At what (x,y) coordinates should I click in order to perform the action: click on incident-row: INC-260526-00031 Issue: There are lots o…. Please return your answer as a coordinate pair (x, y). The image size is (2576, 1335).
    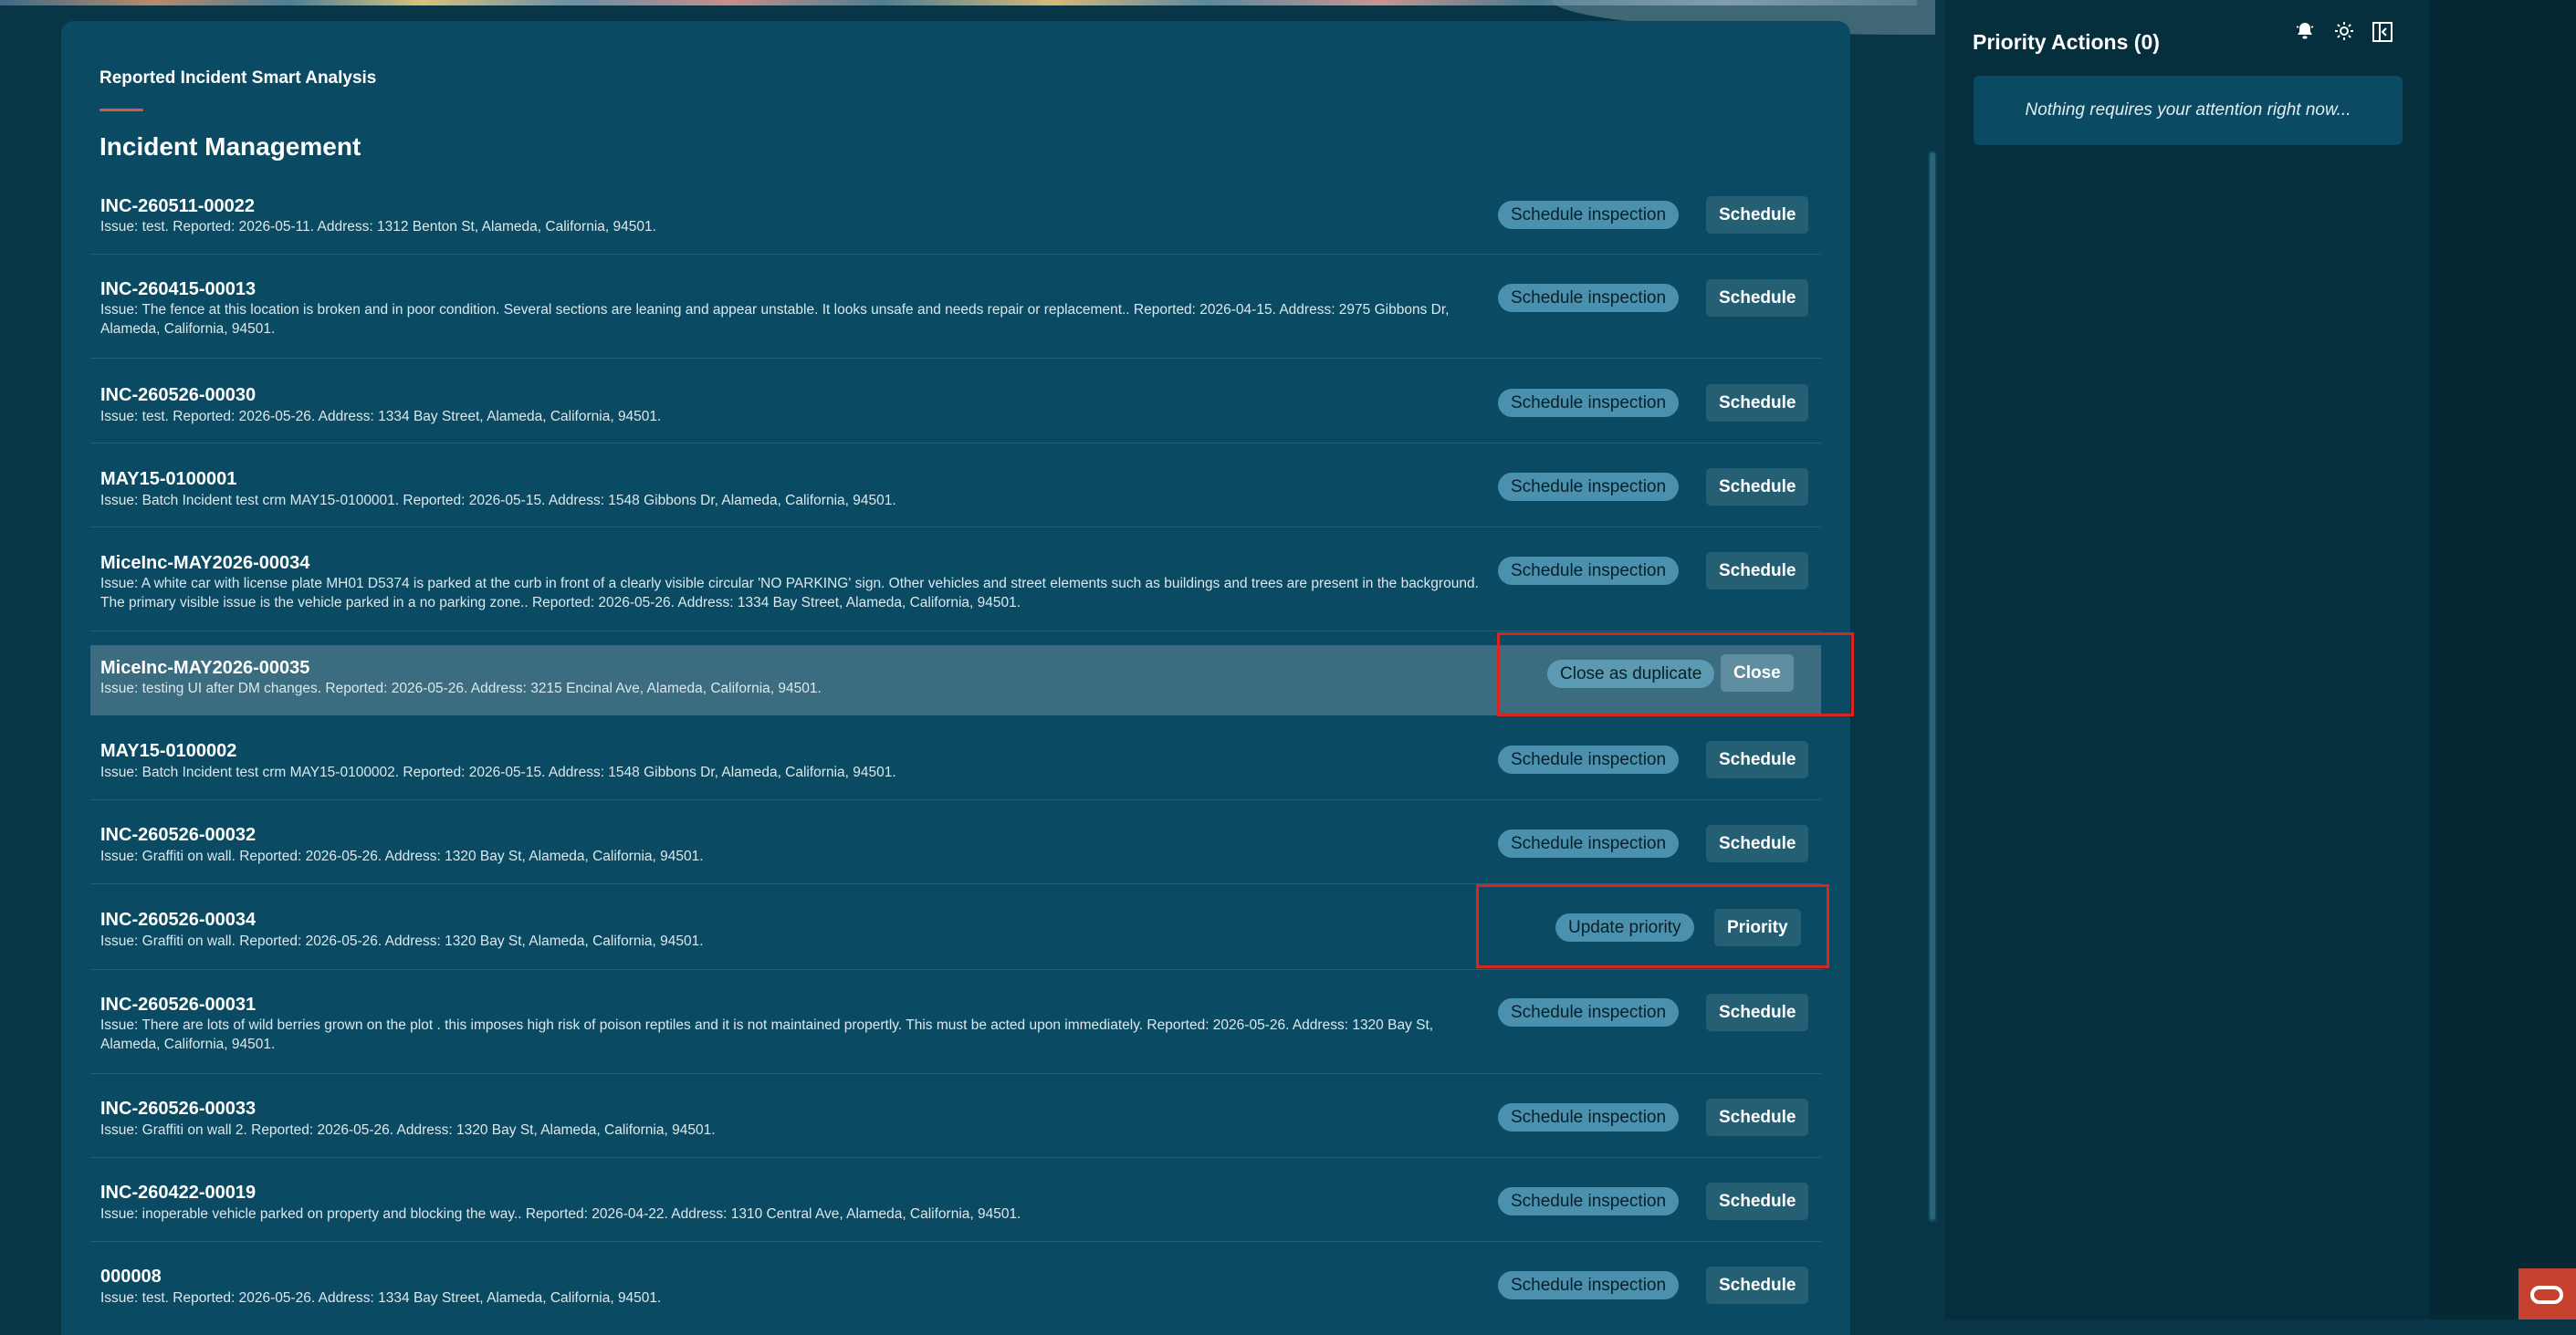
    Looking at the image, I should click on (956, 1022).